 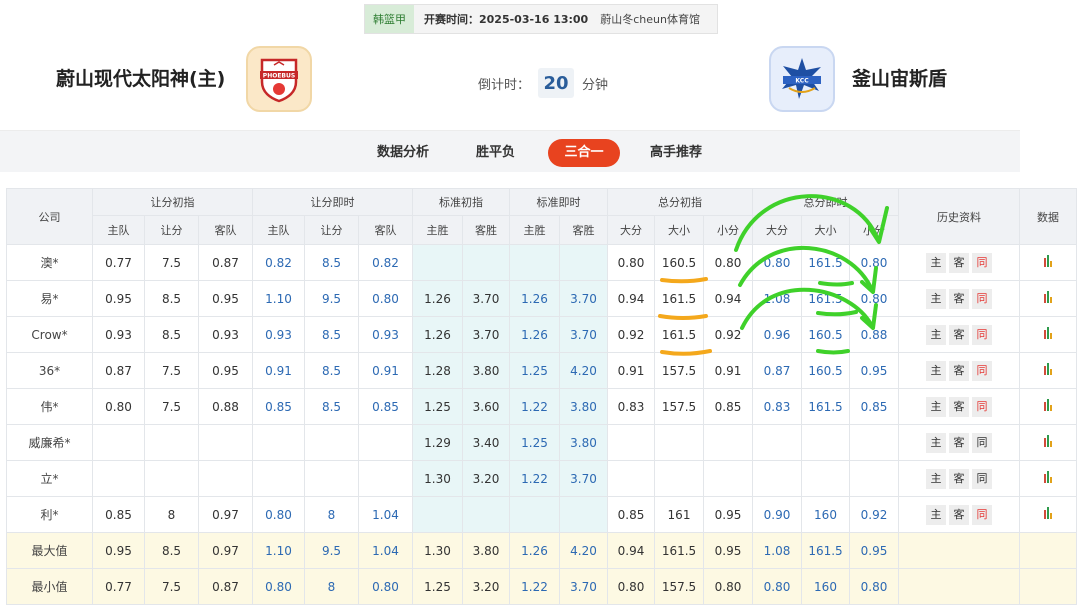 What do you see at coordinates (118, 586) in the screenshot?
I see `handicap-open-cell: 0.77` at bounding box center [118, 586].